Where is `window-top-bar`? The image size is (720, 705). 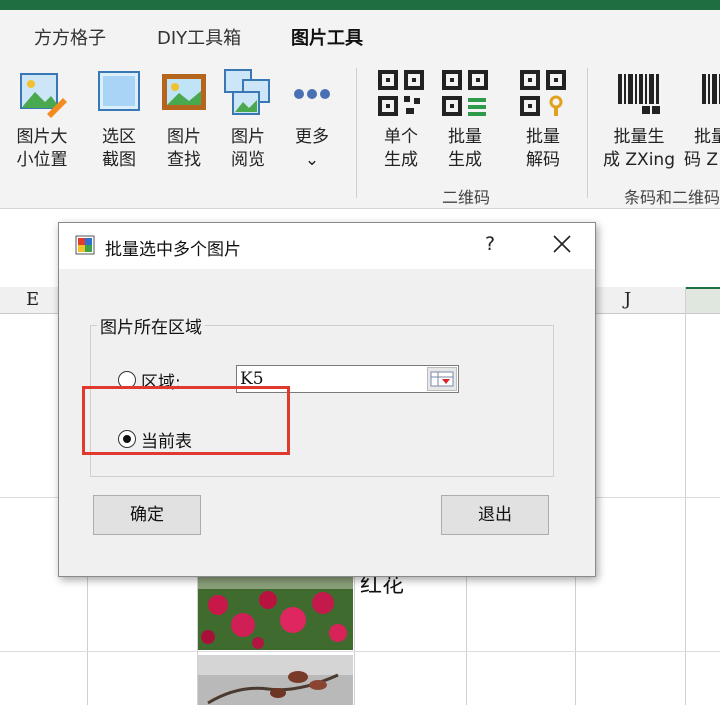
window-top-bar is located at coordinates (360, 5).